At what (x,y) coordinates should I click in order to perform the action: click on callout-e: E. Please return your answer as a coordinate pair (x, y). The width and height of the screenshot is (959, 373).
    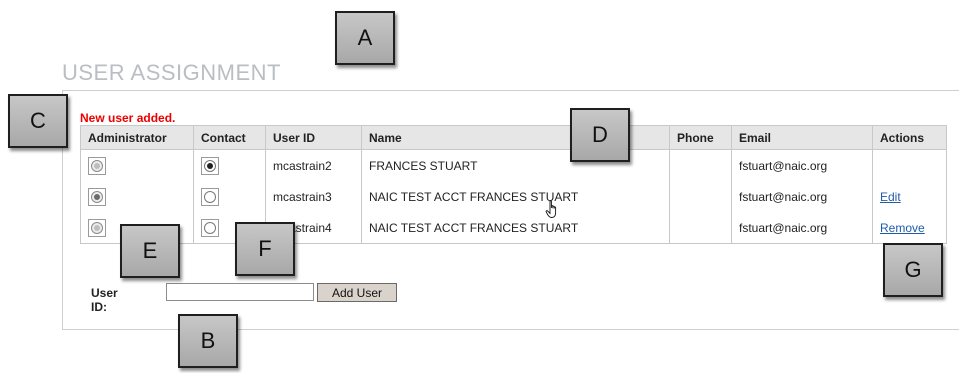
    Looking at the image, I should click on (150, 251).